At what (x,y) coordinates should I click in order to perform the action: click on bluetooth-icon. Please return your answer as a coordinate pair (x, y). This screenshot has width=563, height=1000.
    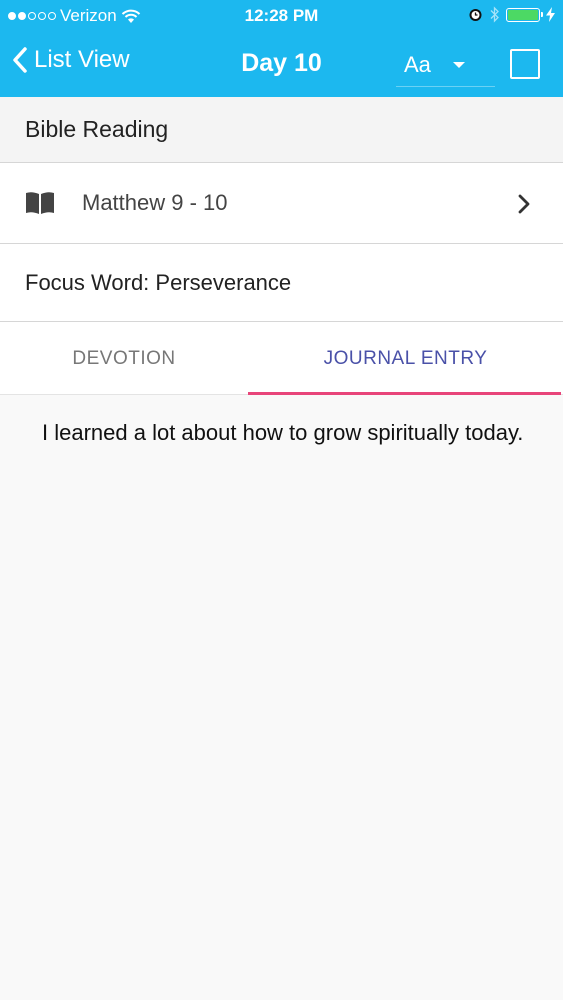
    Looking at the image, I should click on (494, 14).